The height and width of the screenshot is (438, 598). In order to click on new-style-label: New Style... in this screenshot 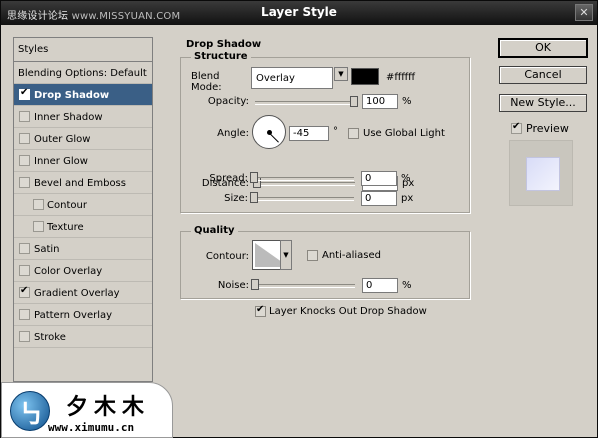, I will do `click(543, 102)`.